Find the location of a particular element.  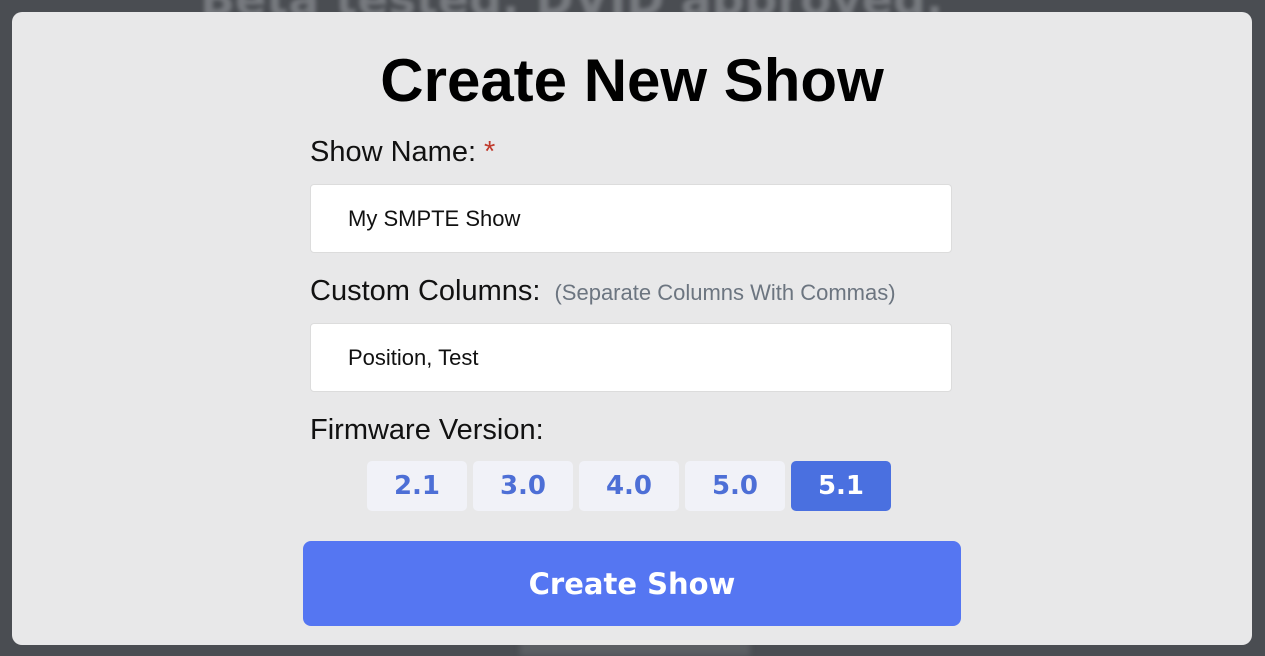

custom-columns-input is located at coordinates (631, 357).